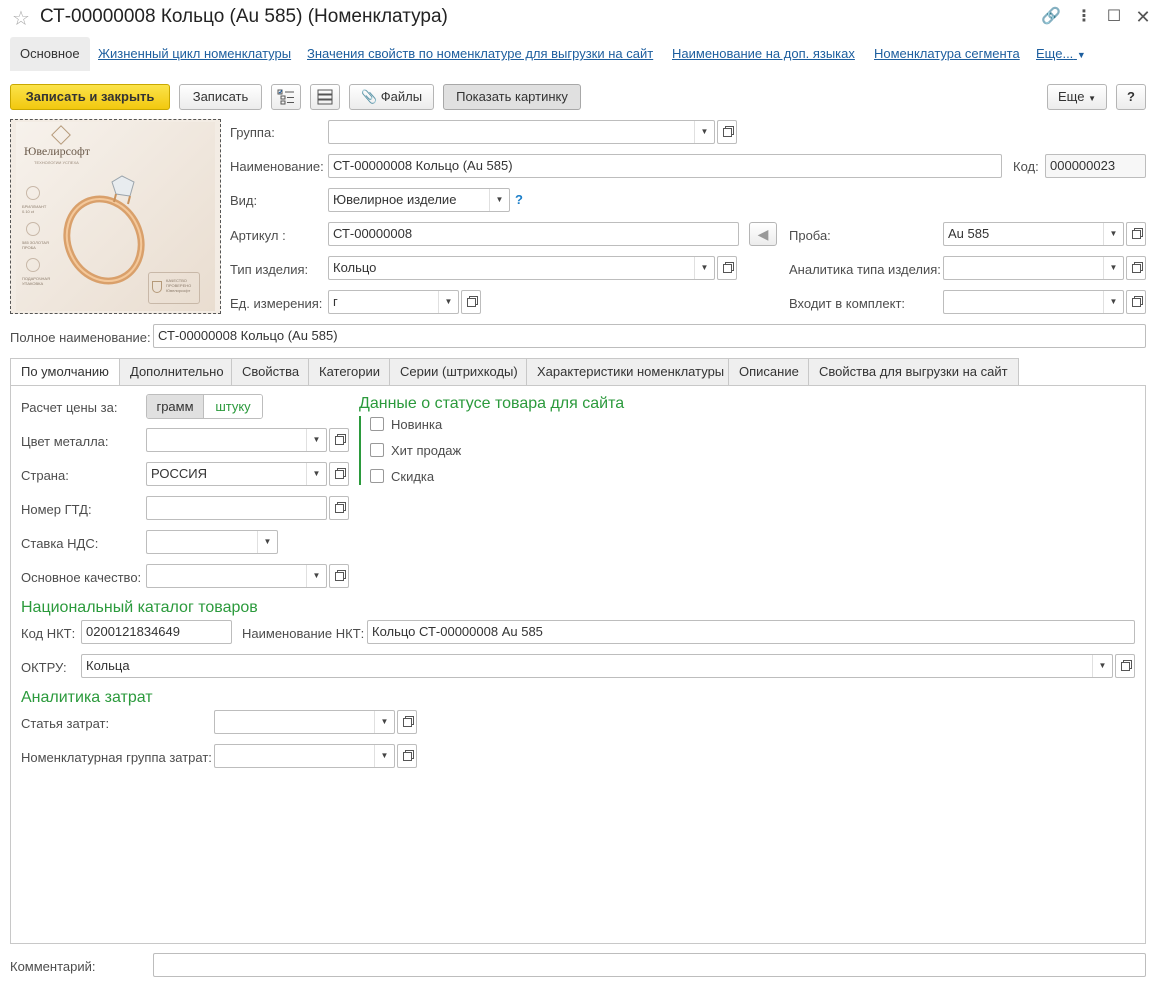  What do you see at coordinates (512, 97) in the screenshot?
I see `show-picture-button: Показать картинку` at bounding box center [512, 97].